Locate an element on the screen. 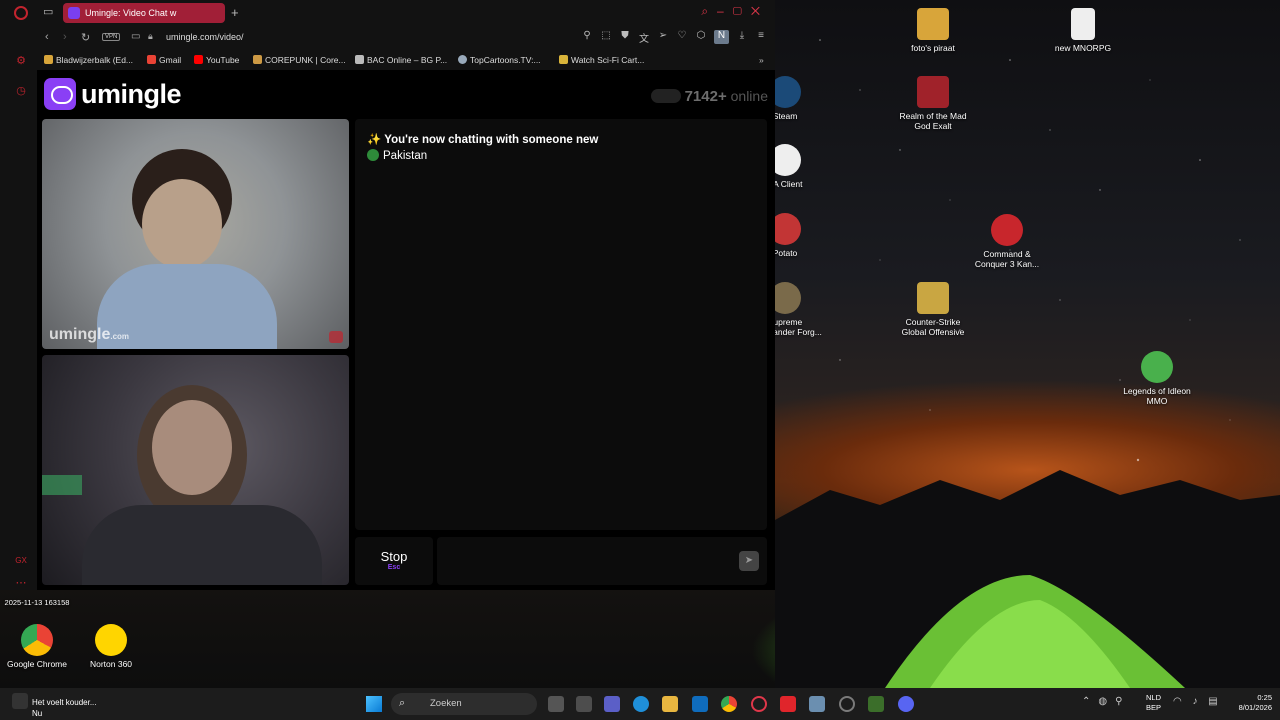 This screenshot has width=1280, height=720. bookmark-youtube: YouTube is located at coordinates (216, 60).